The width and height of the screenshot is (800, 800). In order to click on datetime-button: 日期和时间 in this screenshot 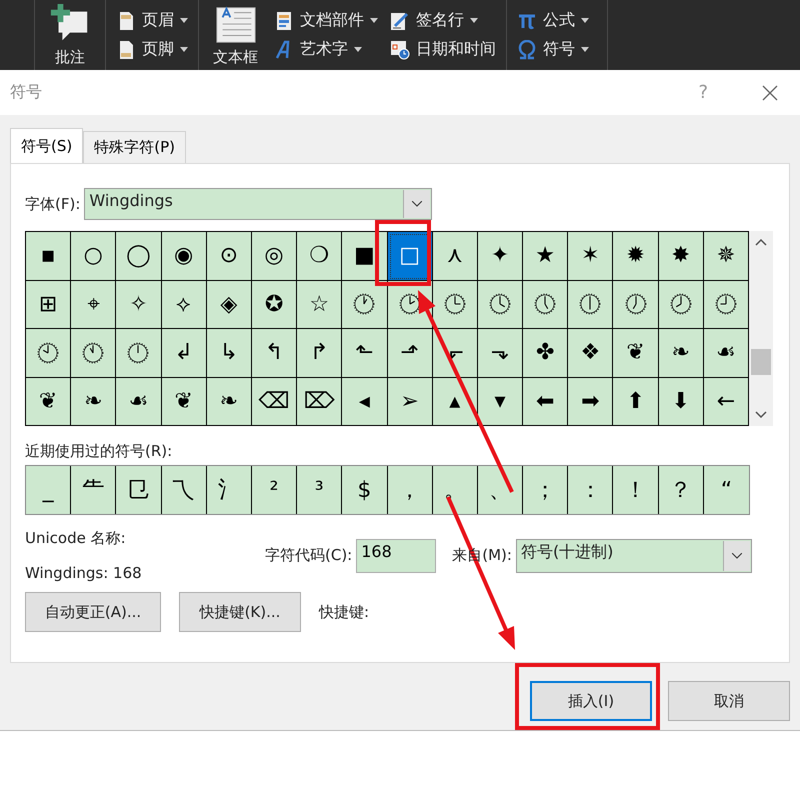, I will do `click(443, 49)`.